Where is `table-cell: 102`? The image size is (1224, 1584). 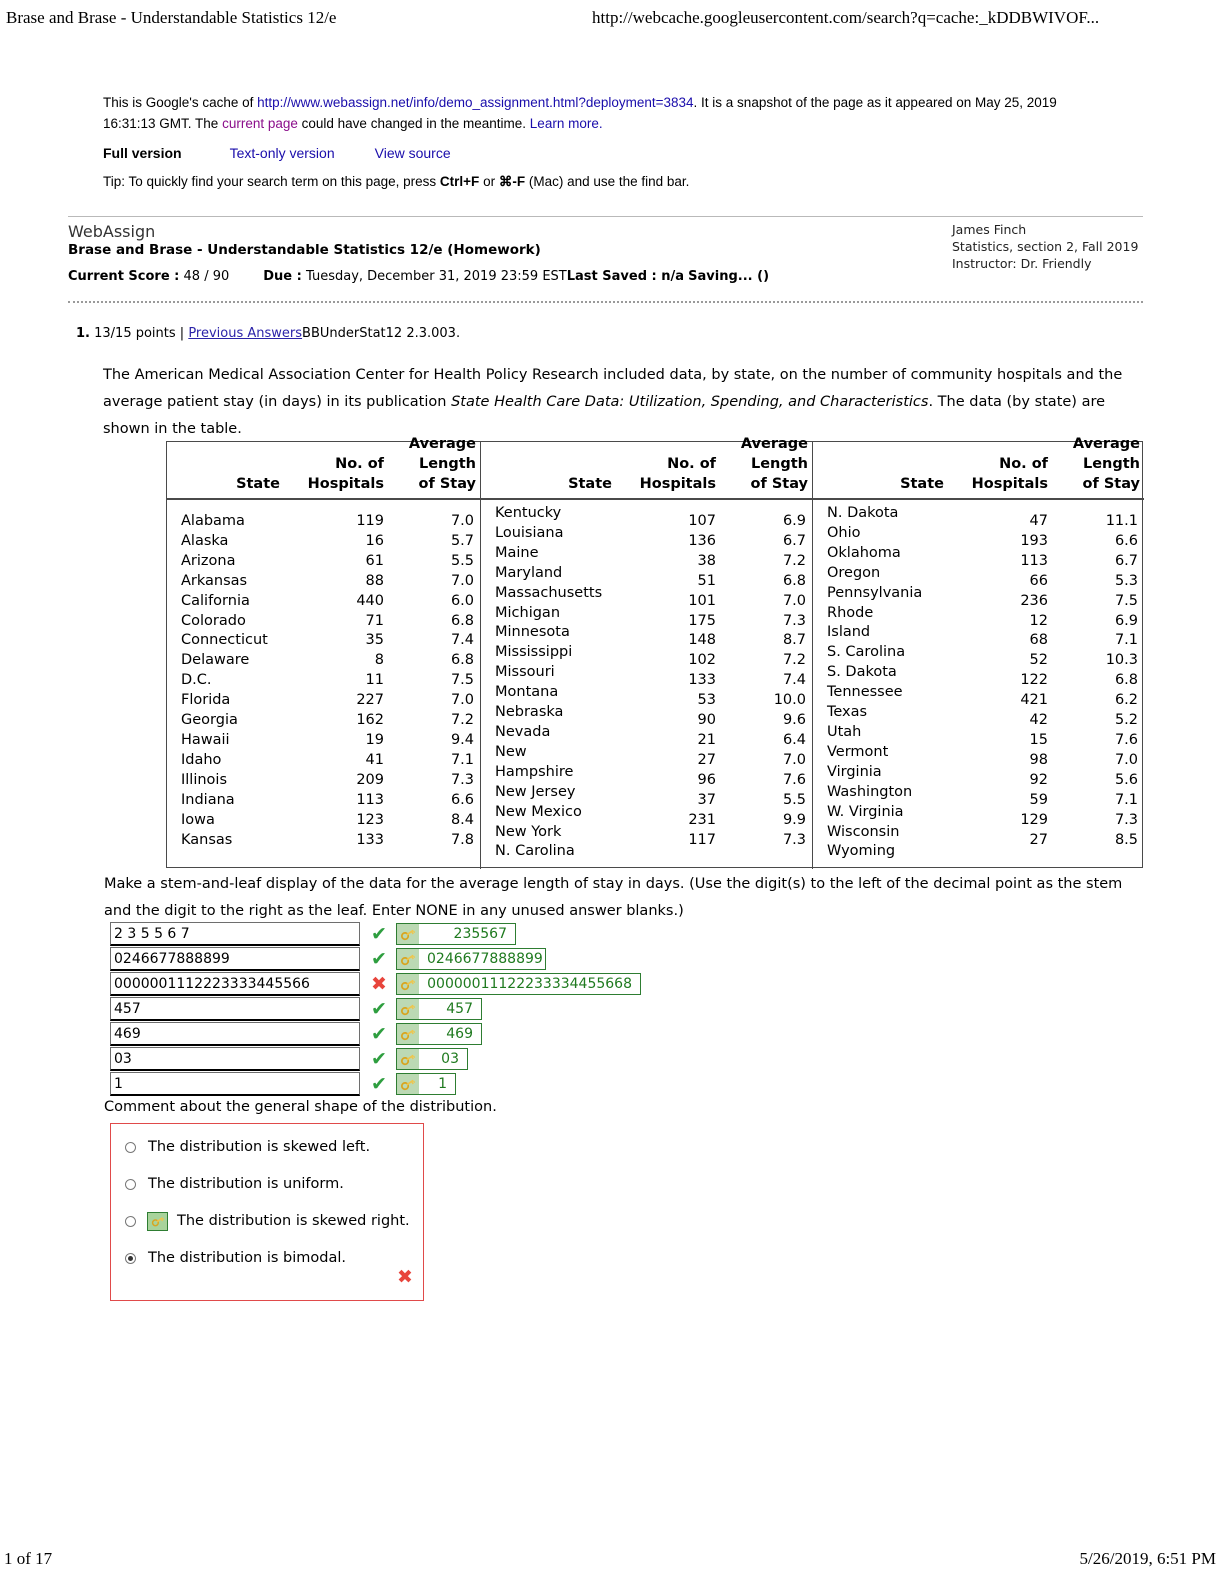 table-cell: 102 is located at coordinates (702, 660).